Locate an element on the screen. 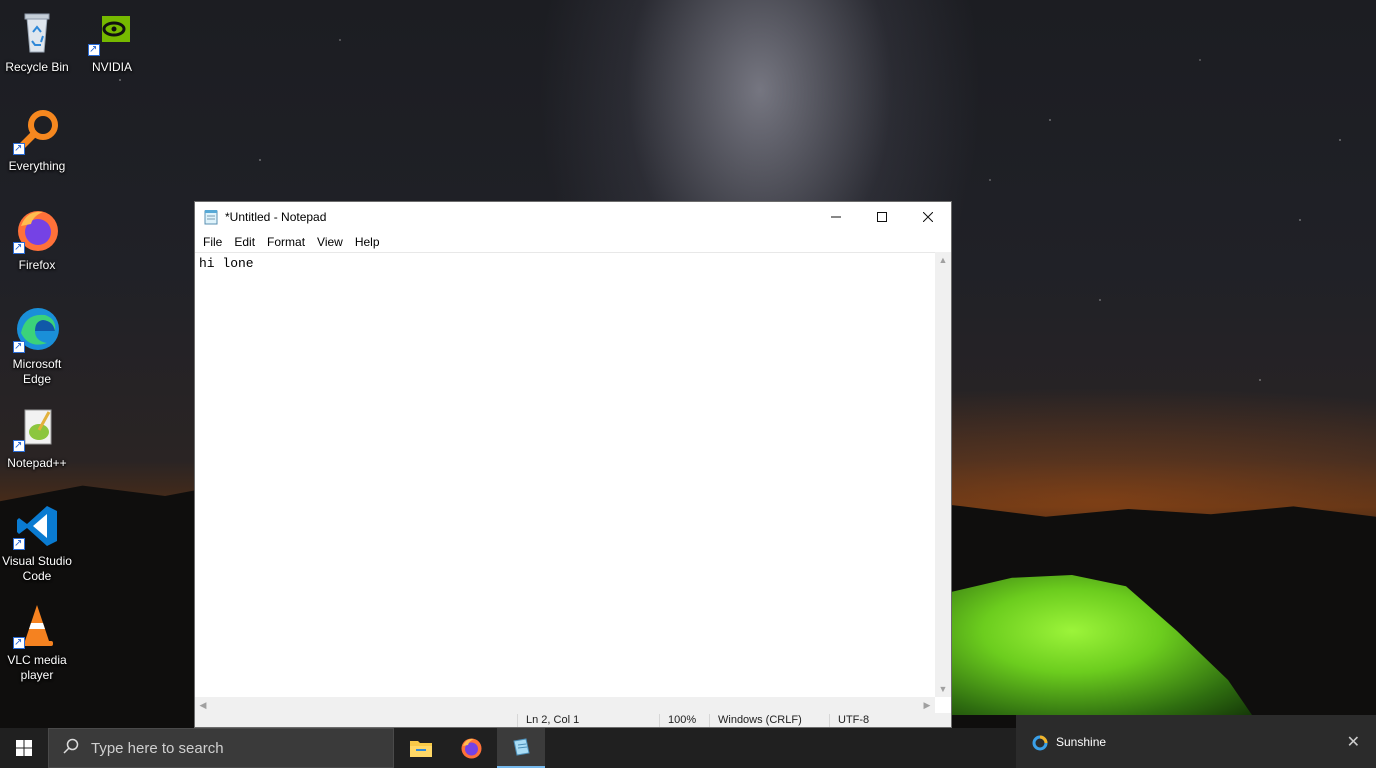 This screenshot has height=768, width=1376. status-position: Ln 2, Col 1 is located at coordinates (548, 720).